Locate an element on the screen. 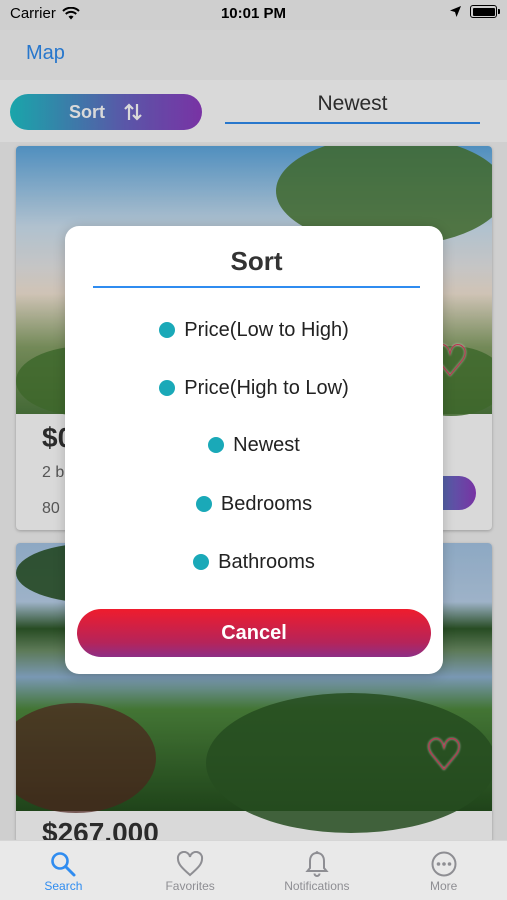  tab-more: More is located at coordinates (443, 870).